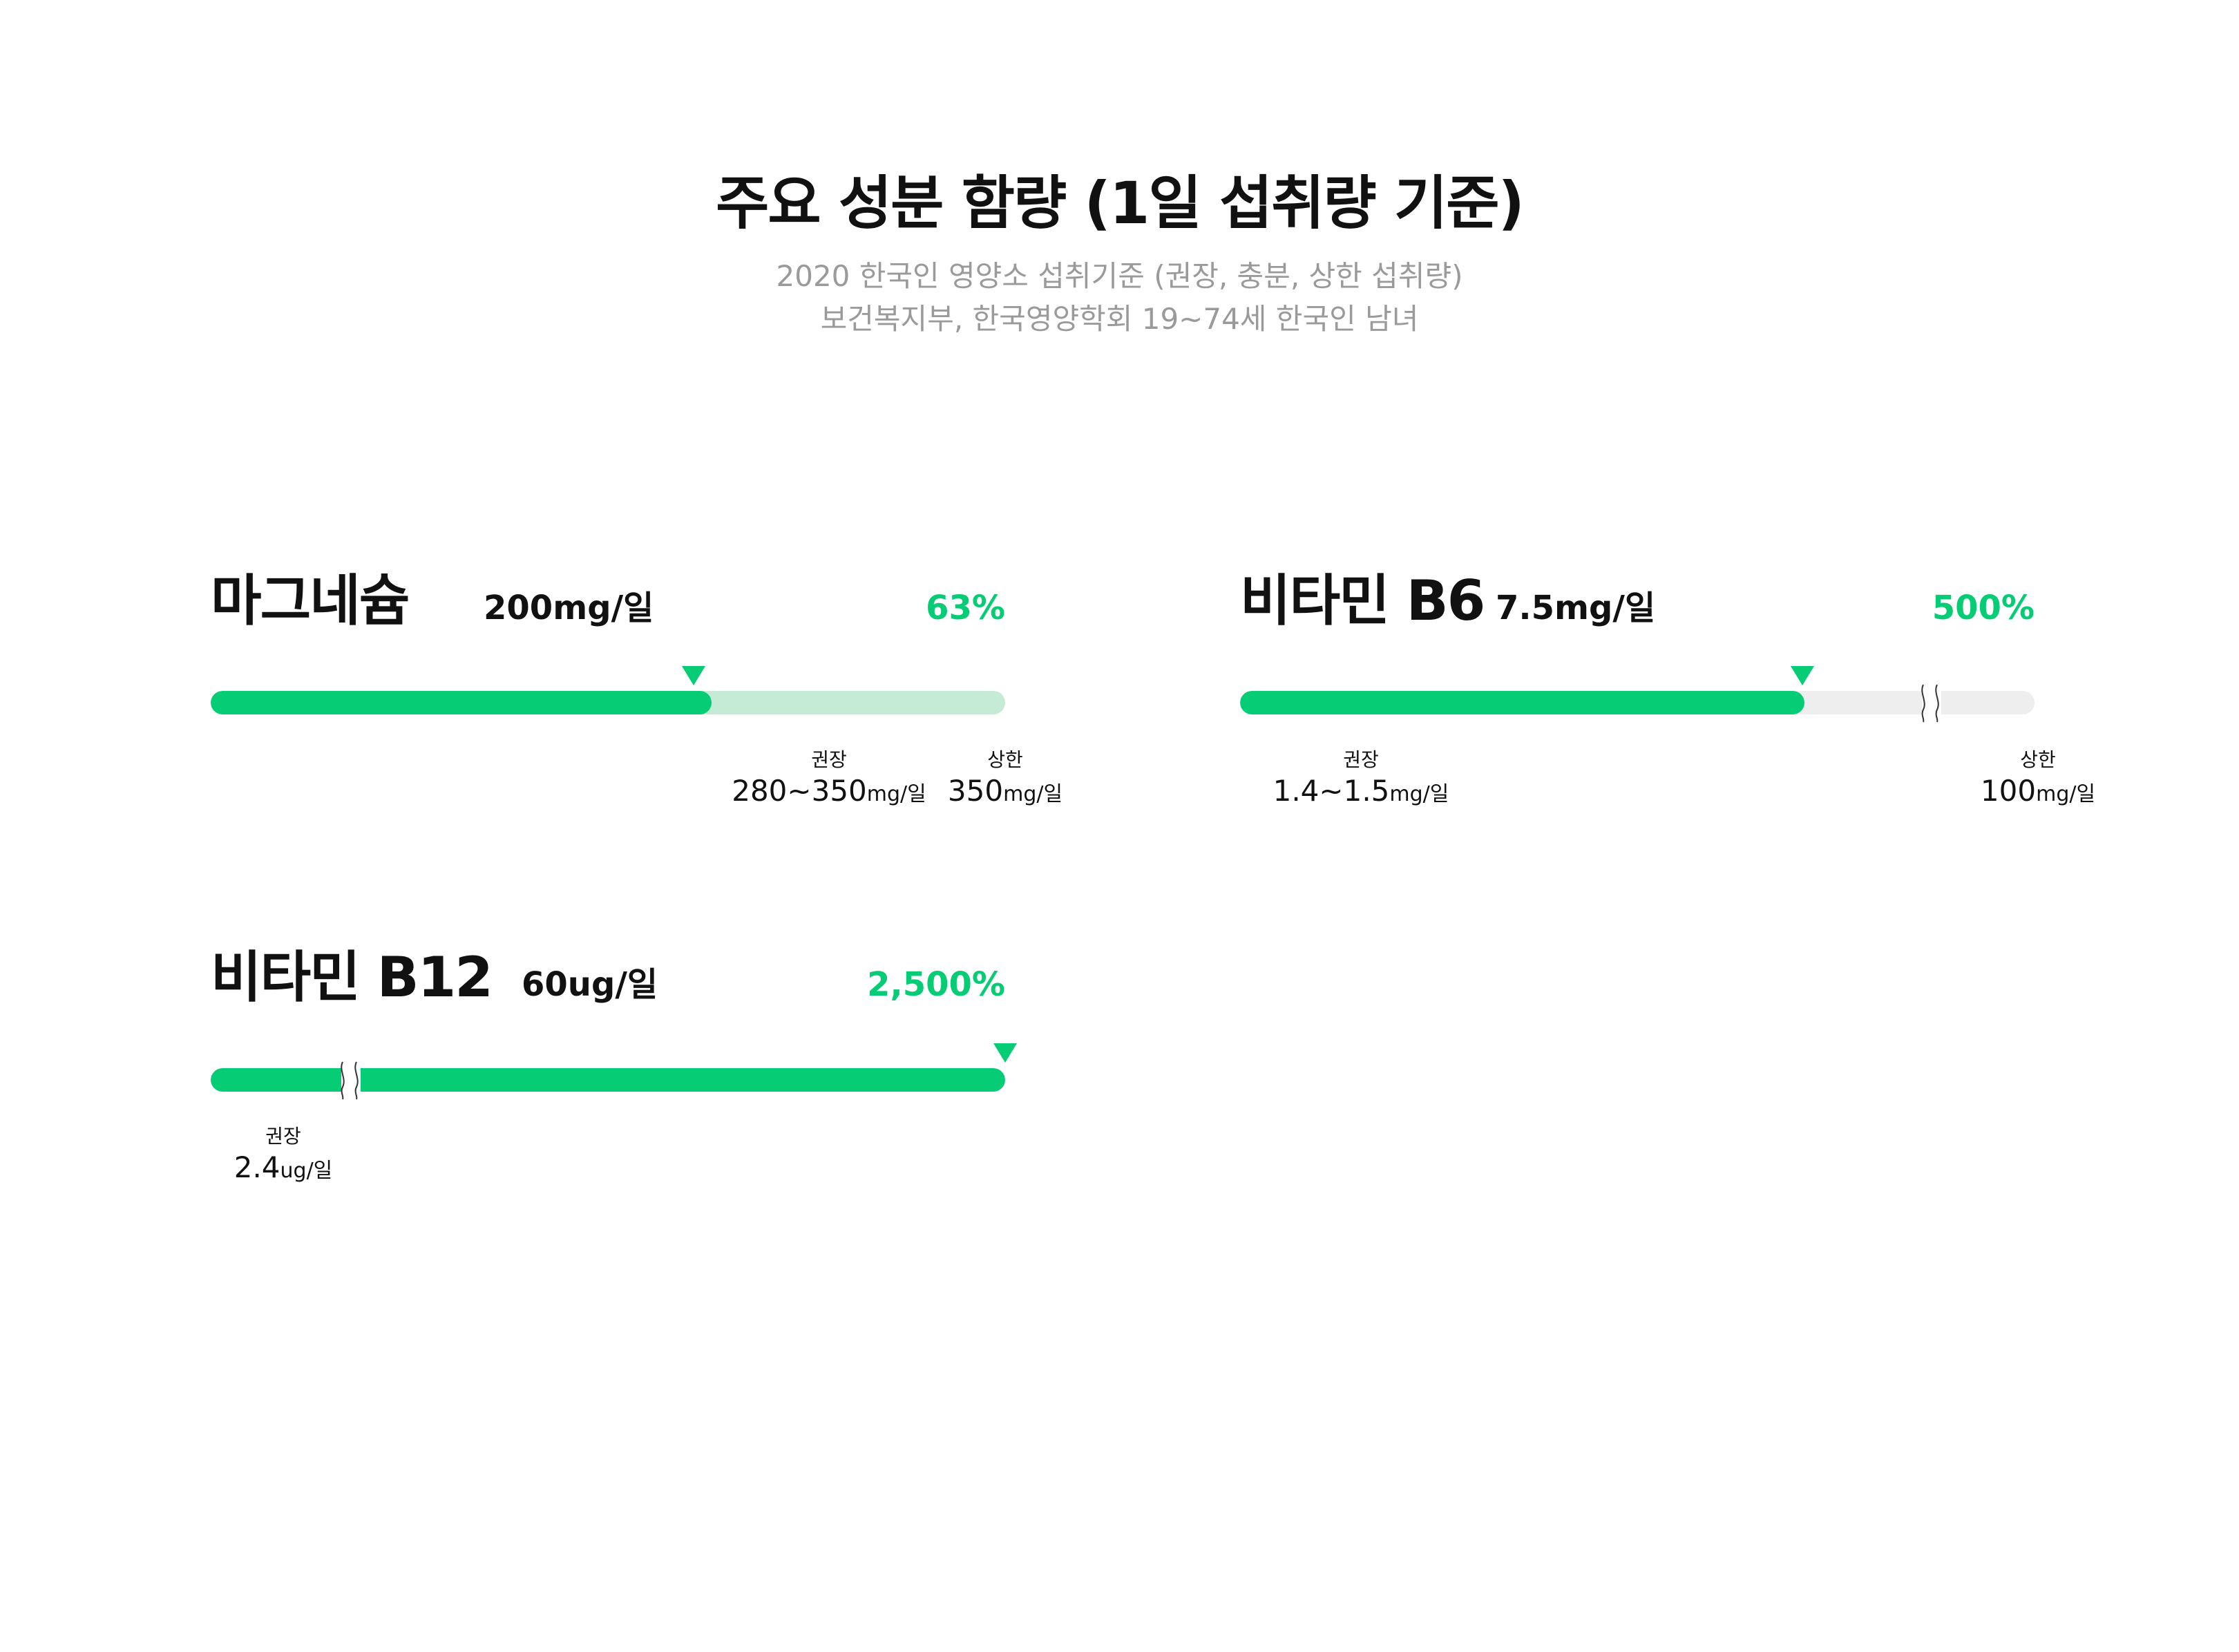 The width and height of the screenshot is (2239, 1652). What do you see at coordinates (975, 791) in the screenshot?
I see `reference-value: 350` at bounding box center [975, 791].